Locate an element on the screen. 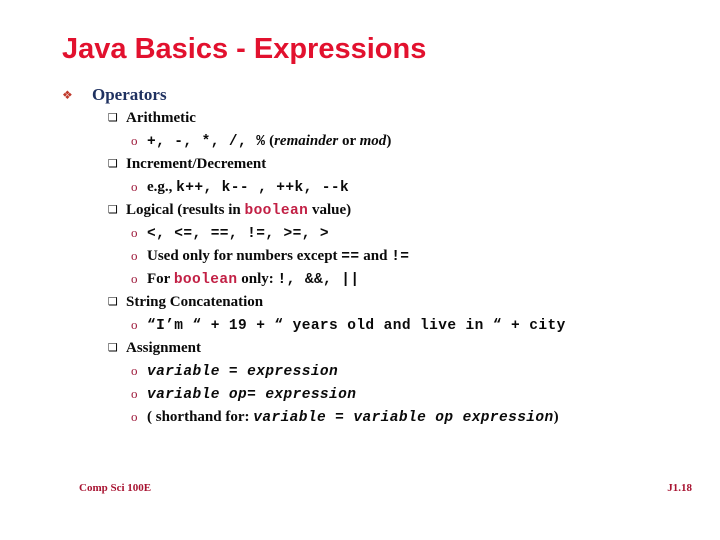 This screenshot has width=720, height=540. outline-level2-label: String Concatenation is located at coordinates (194, 302).